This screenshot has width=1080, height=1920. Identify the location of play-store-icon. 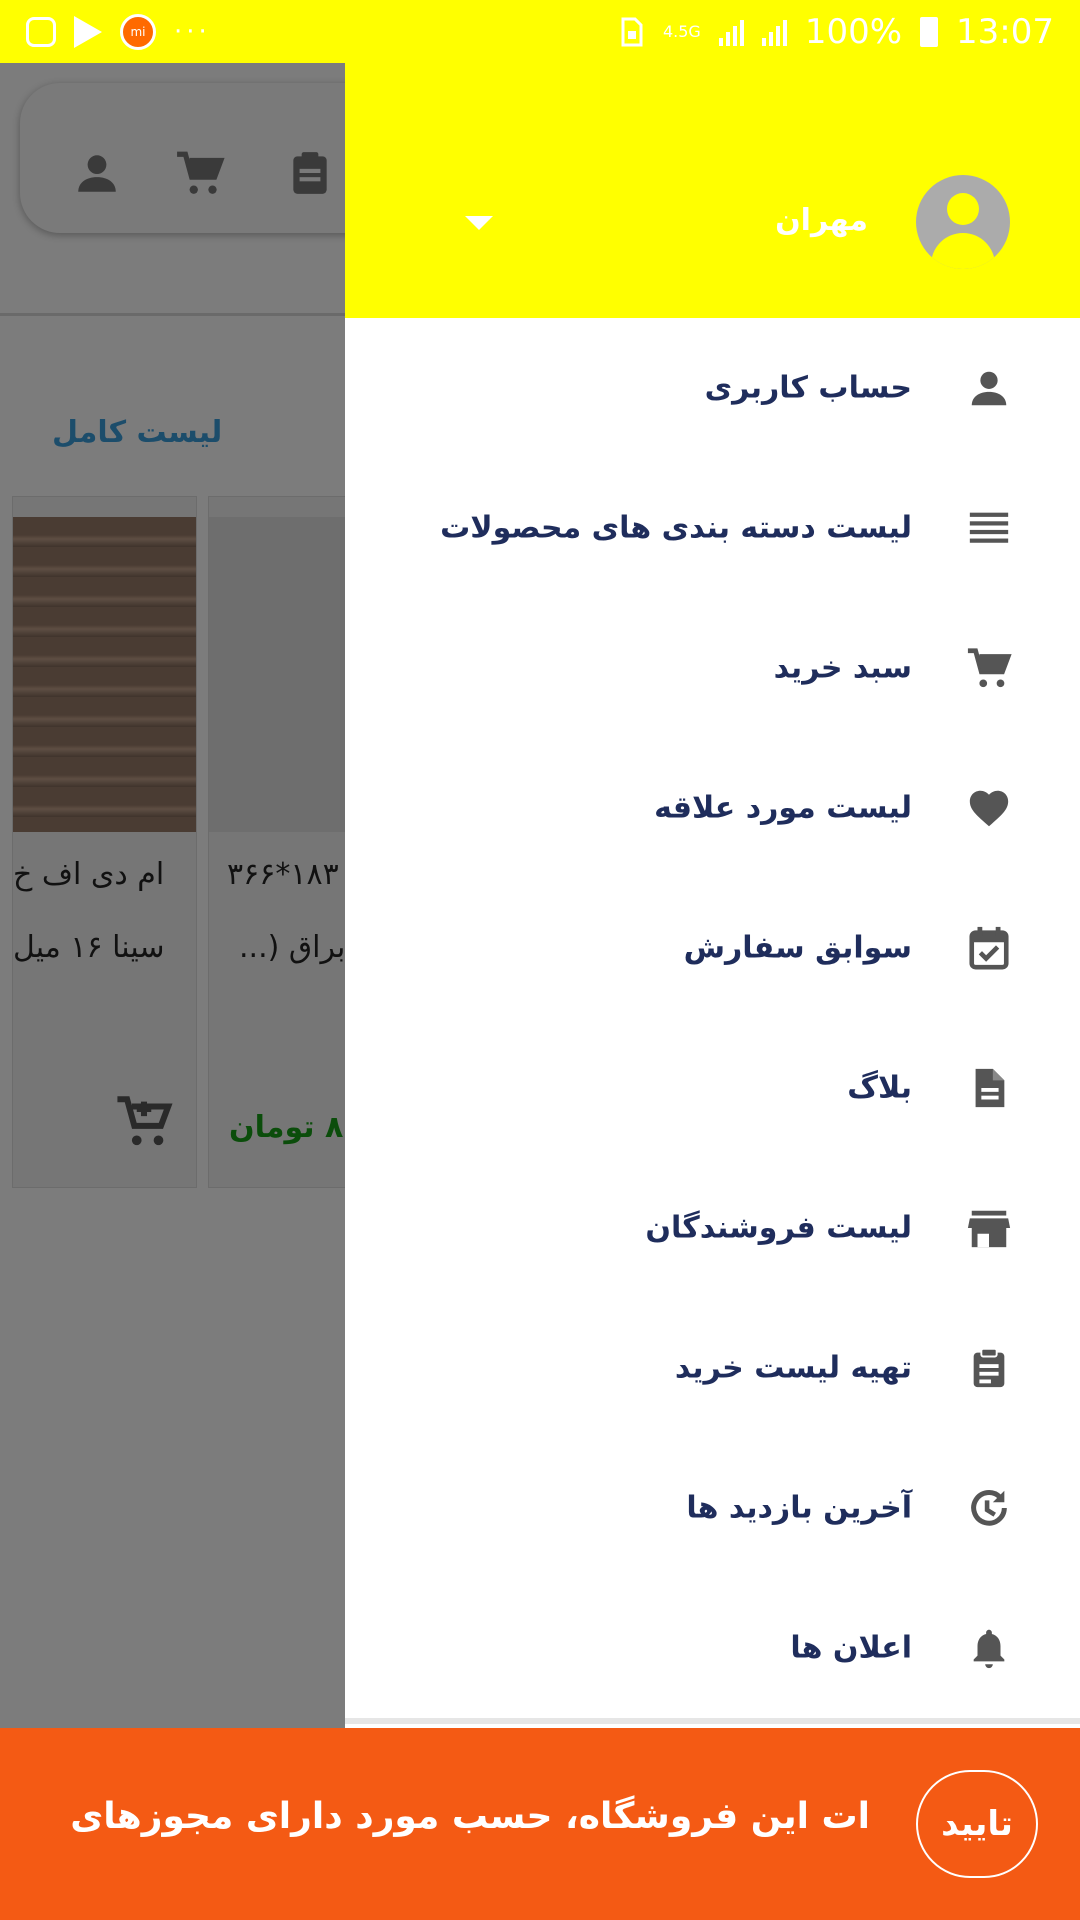
(88, 31).